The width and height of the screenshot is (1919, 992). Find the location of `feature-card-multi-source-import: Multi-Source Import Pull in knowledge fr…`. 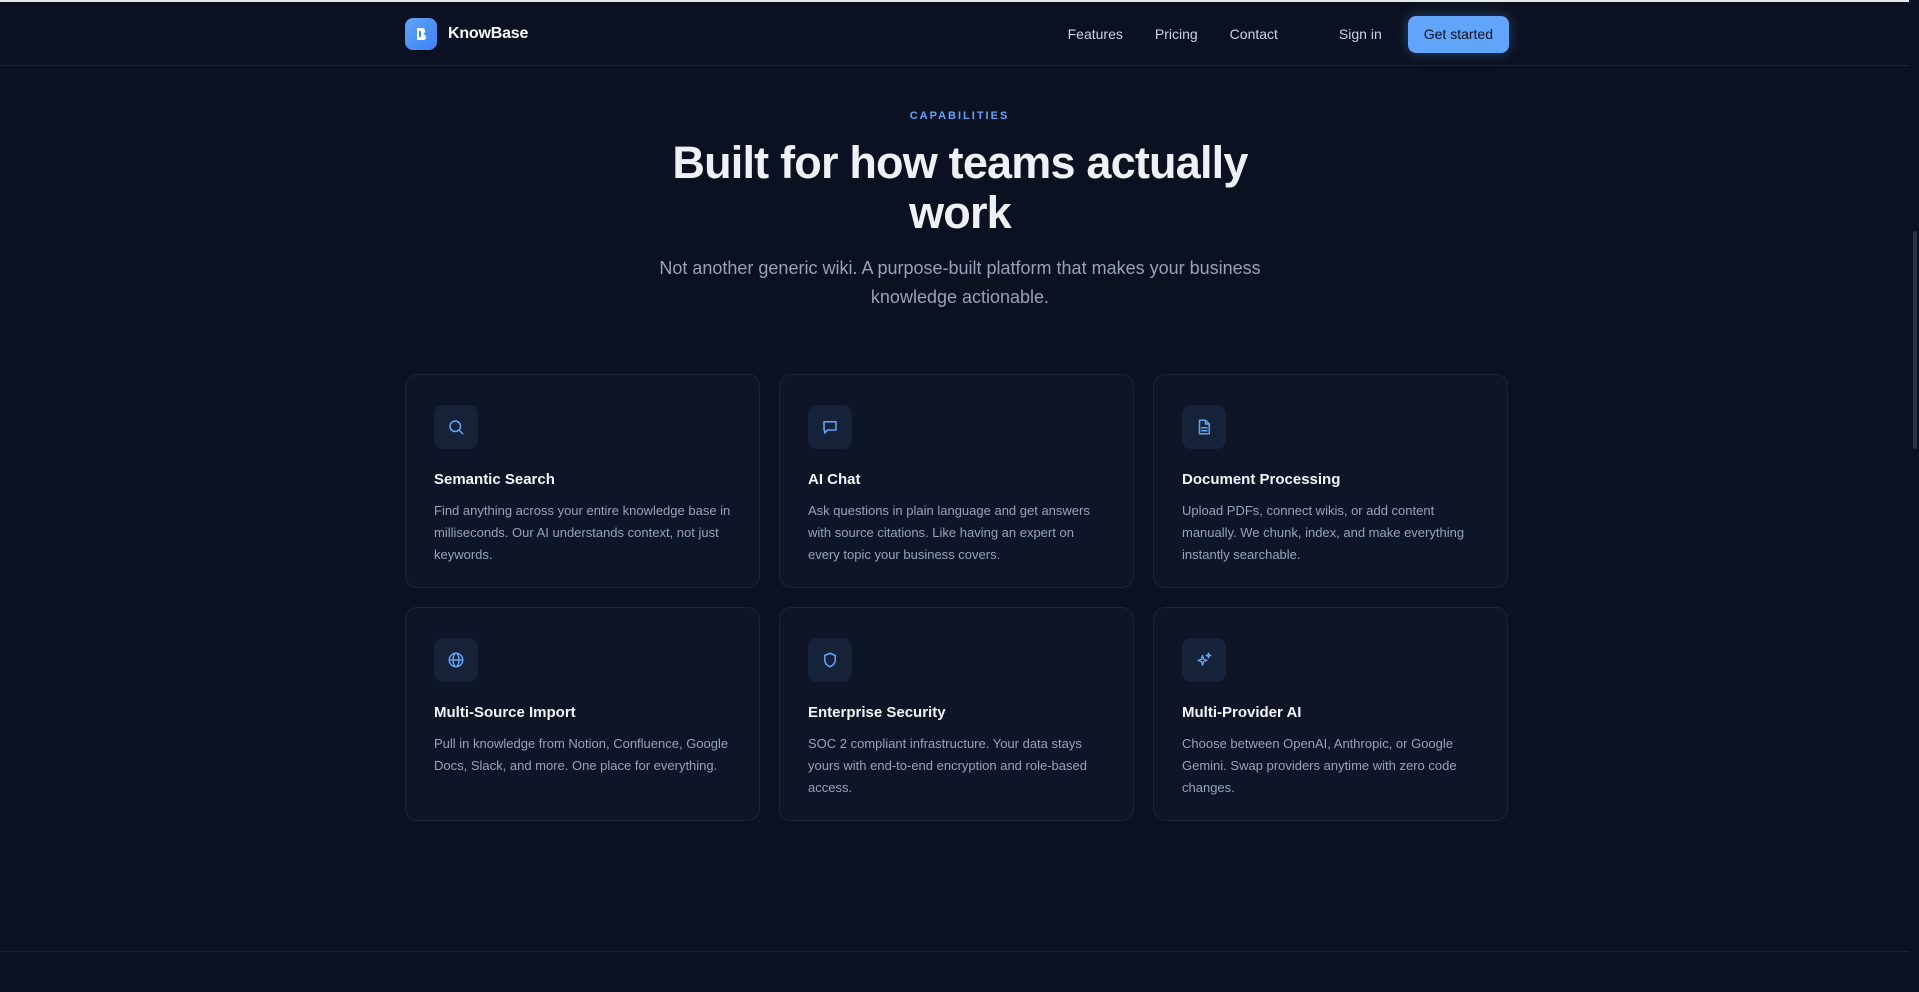

feature-card-multi-source-import: Multi-Source Import Pull in knowledge fr… is located at coordinates (582, 714).